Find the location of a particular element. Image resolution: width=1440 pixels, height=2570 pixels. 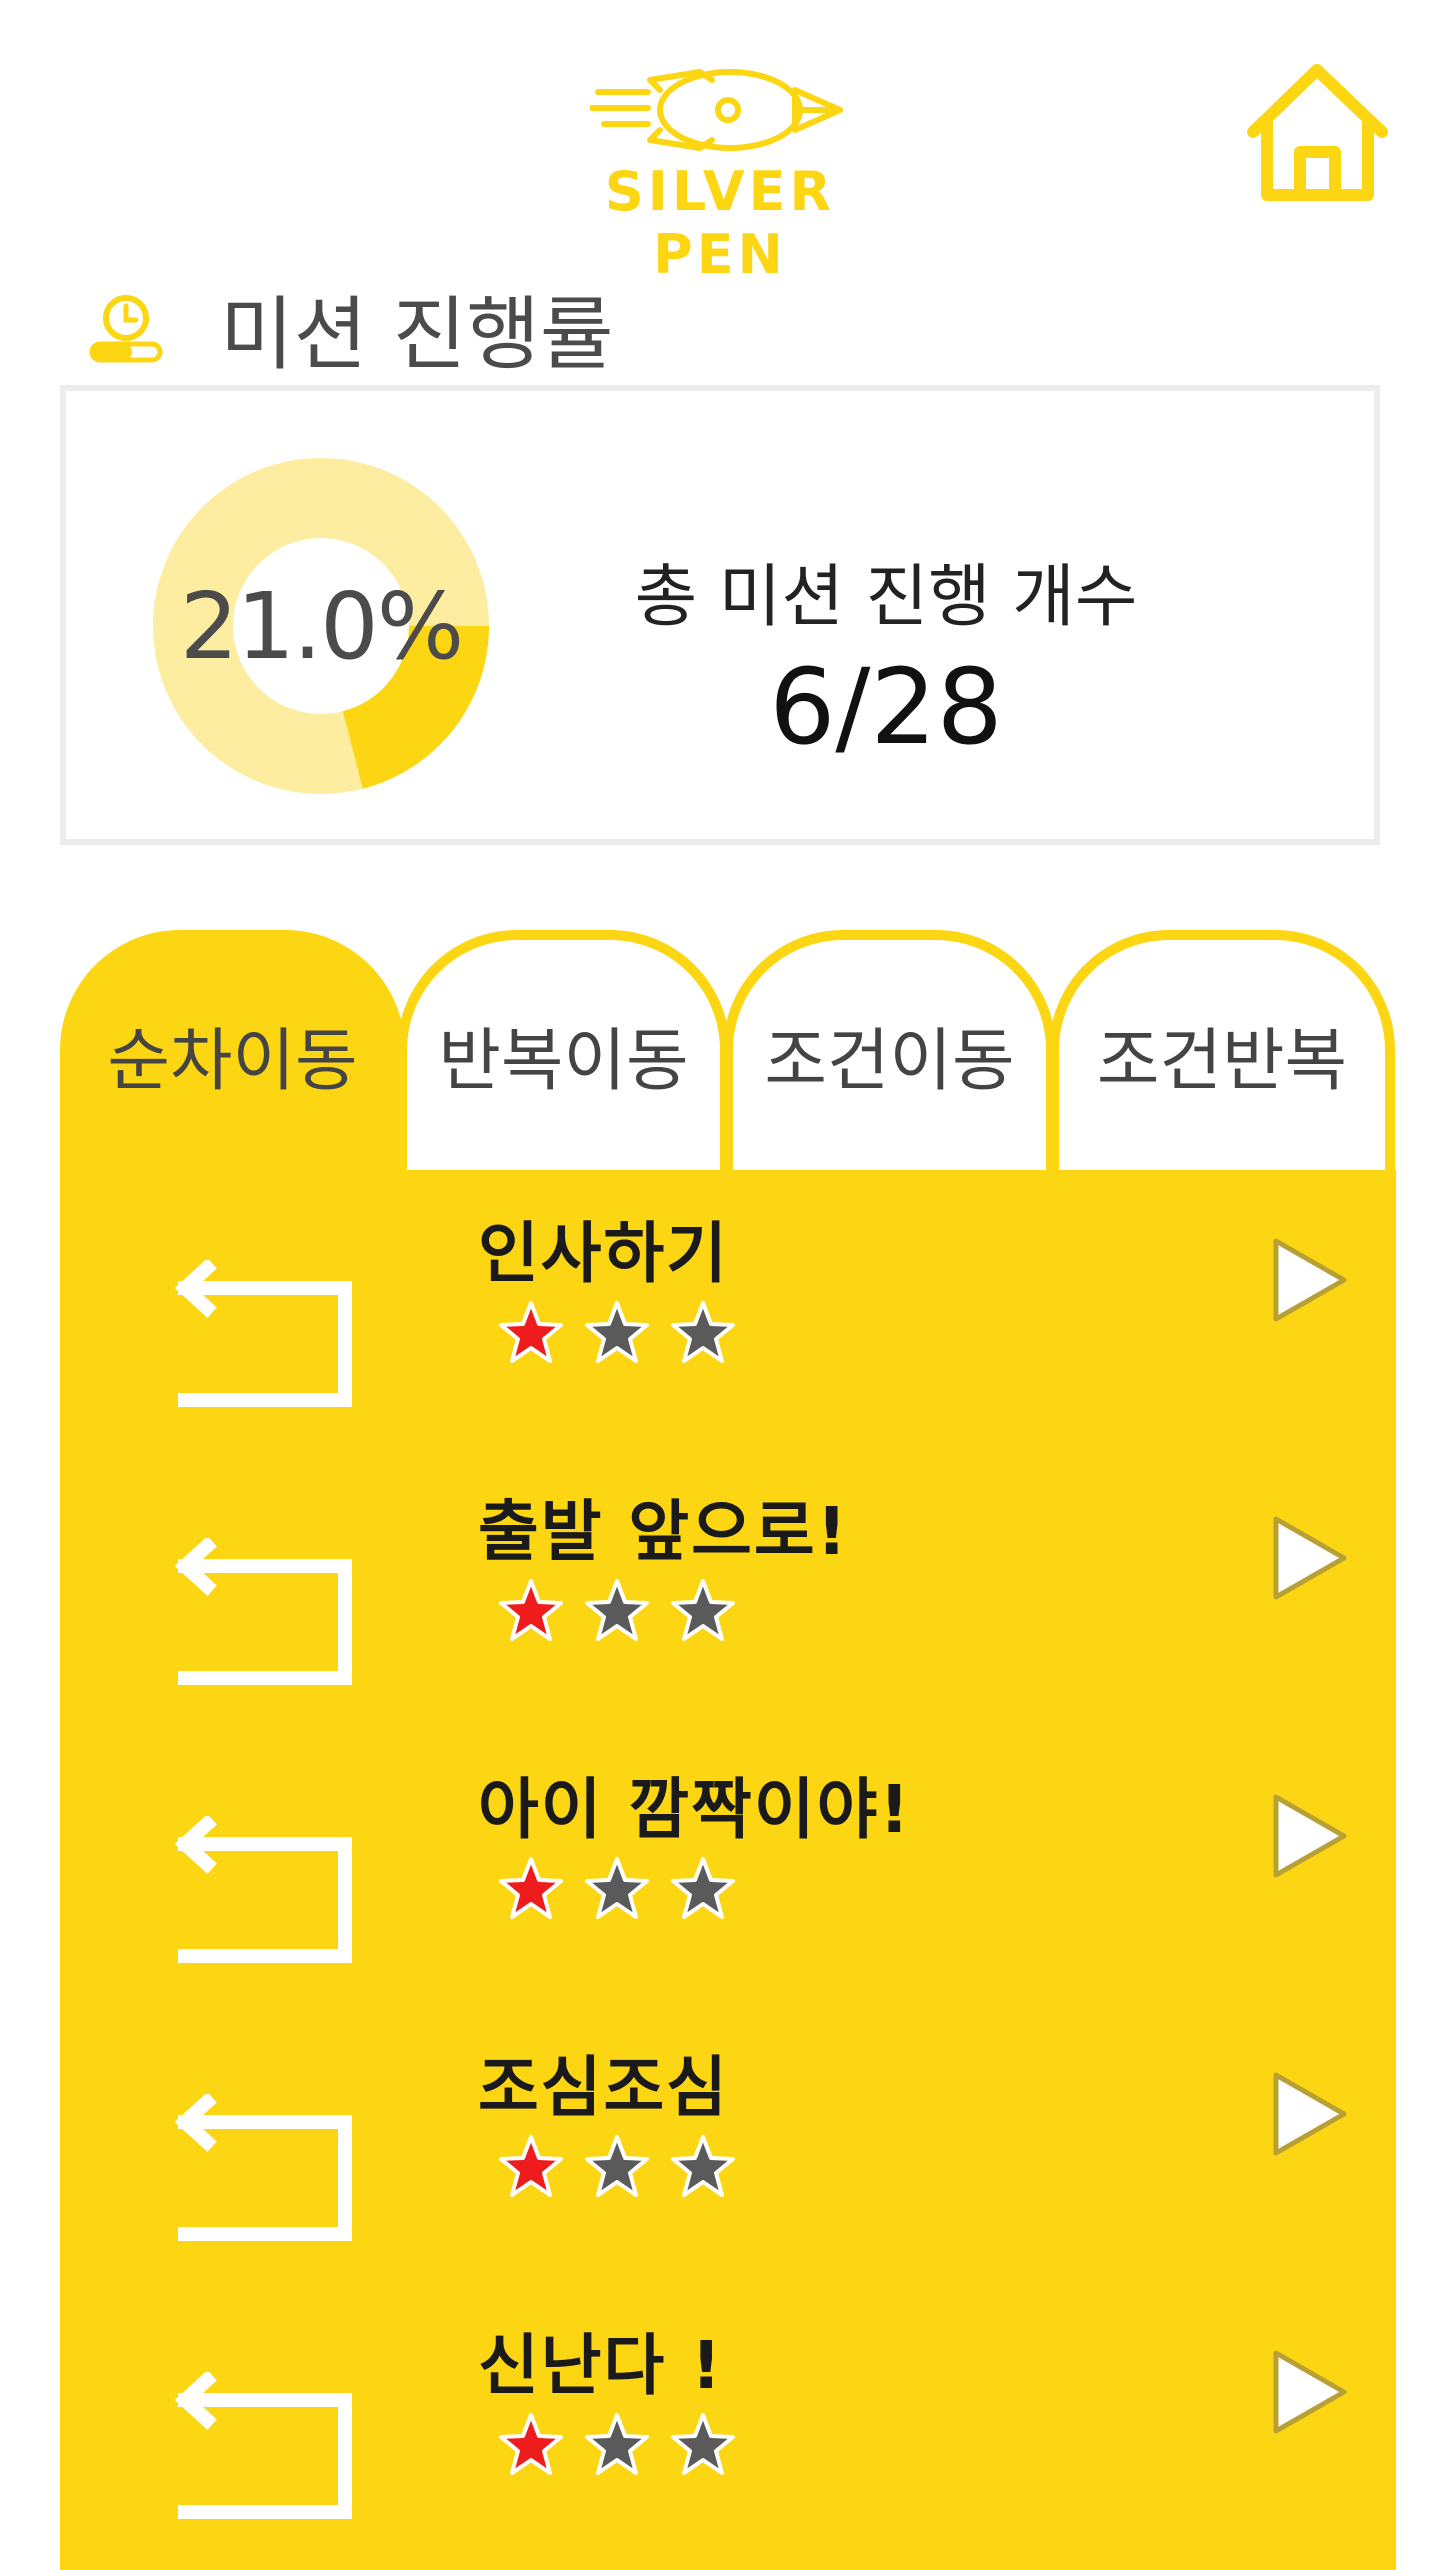

mission-item: 조심조심 is located at coordinates (728, 2143).